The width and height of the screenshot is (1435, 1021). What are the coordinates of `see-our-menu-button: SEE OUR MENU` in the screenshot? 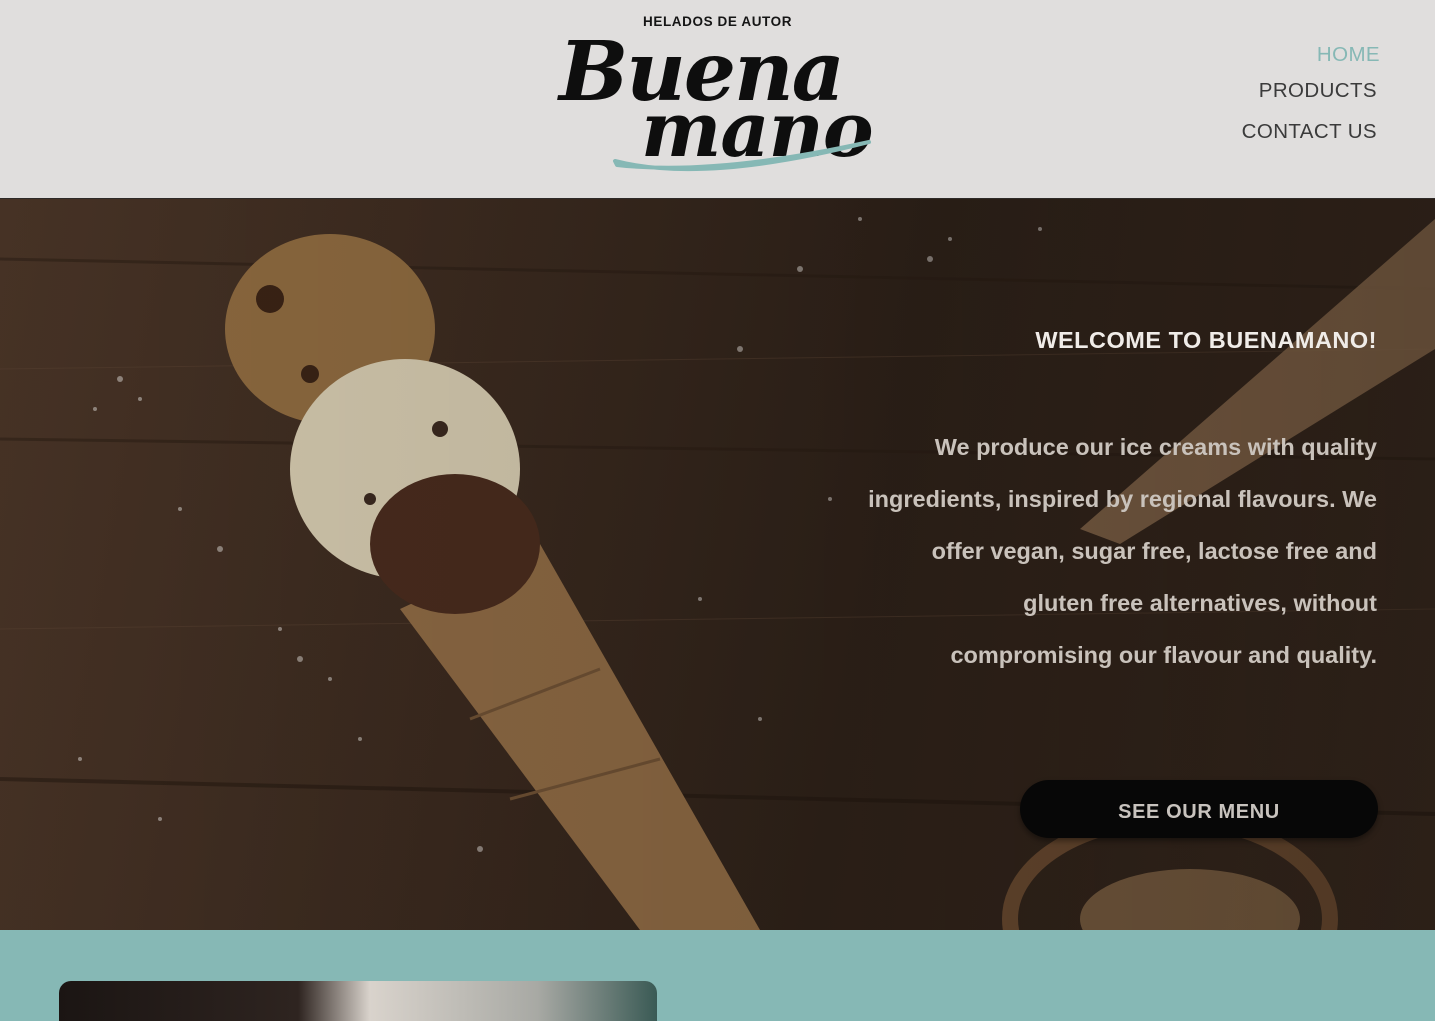 It's located at (1199, 809).